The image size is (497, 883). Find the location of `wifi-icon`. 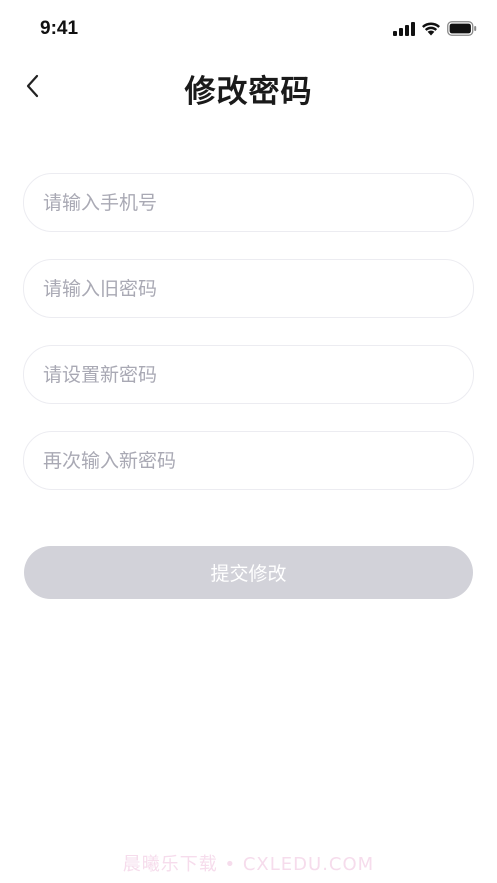

wifi-icon is located at coordinates (431, 30).